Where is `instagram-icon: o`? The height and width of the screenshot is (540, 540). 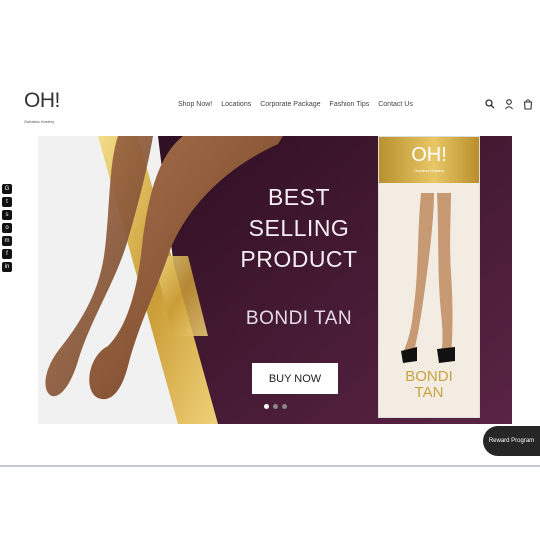
instagram-icon: o is located at coordinates (7, 228).